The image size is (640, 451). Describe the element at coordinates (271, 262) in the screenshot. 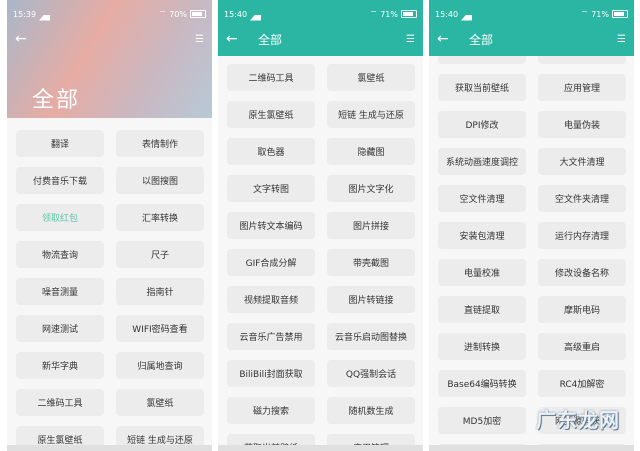

I see `tool-button: GIF合成分解` at that location.